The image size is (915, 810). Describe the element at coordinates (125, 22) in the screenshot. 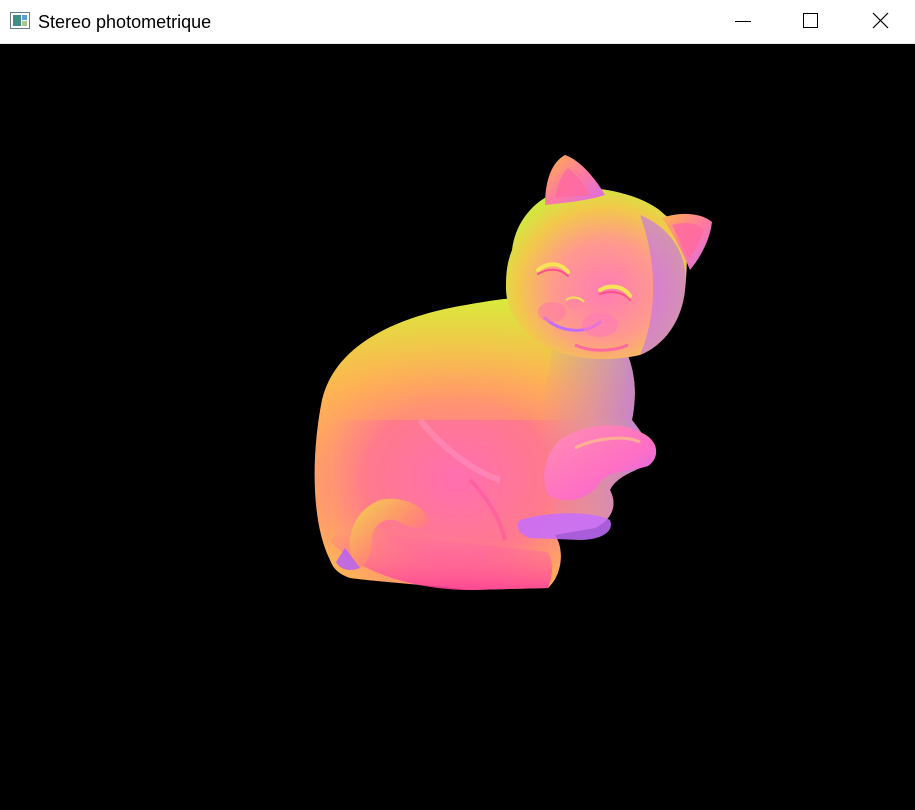

I see `window-title: Stereo photometrique` at that location.